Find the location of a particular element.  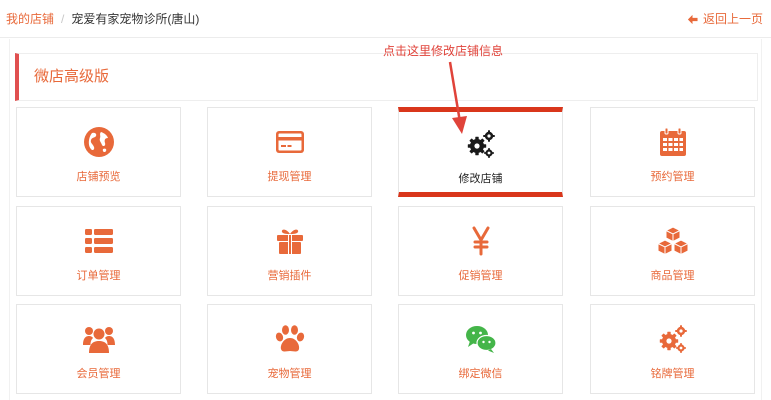

annotation-text: 点击这里修改店铺信息 is located at coordinates (443, 51).